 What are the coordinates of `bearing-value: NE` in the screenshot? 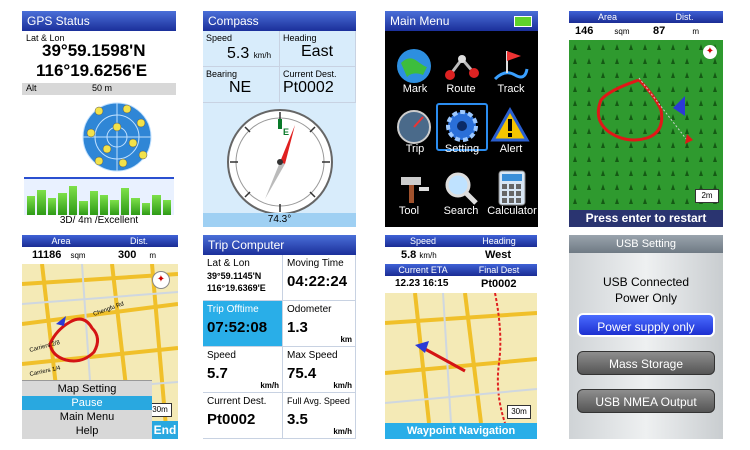 It's located at (240, 87).